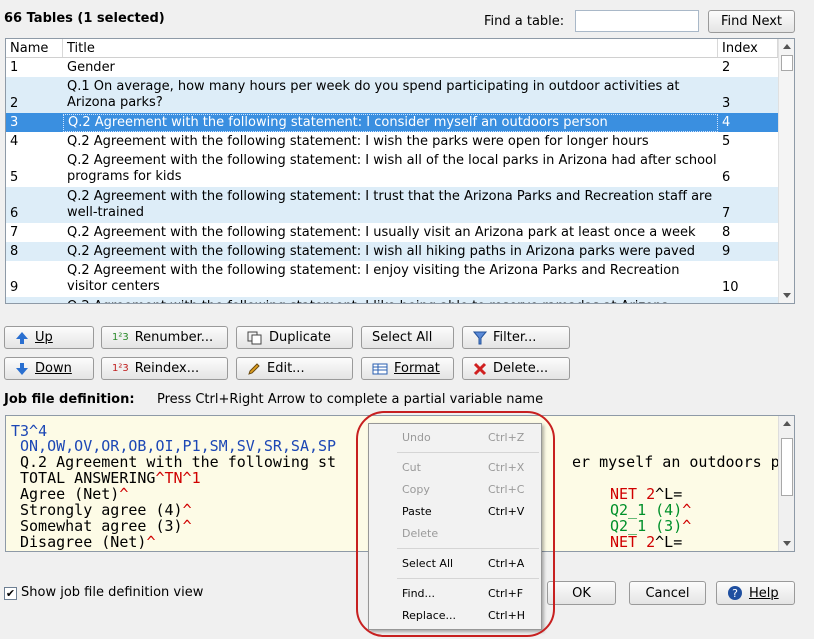 This screenshot has width=814, height=639. I want to click on editor-line-8-text: Disagree (Net), so click(83, 542).